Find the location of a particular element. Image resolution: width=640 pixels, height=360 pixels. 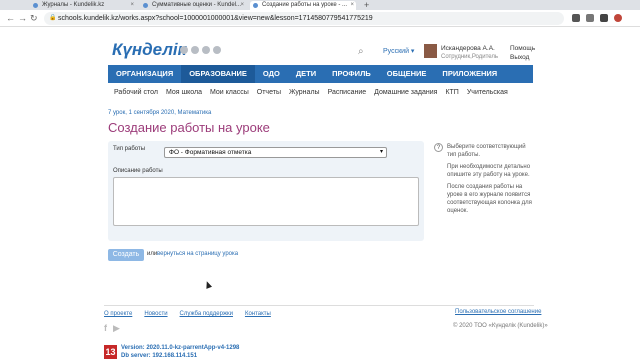

avatar is located at coordinates (430, 51).